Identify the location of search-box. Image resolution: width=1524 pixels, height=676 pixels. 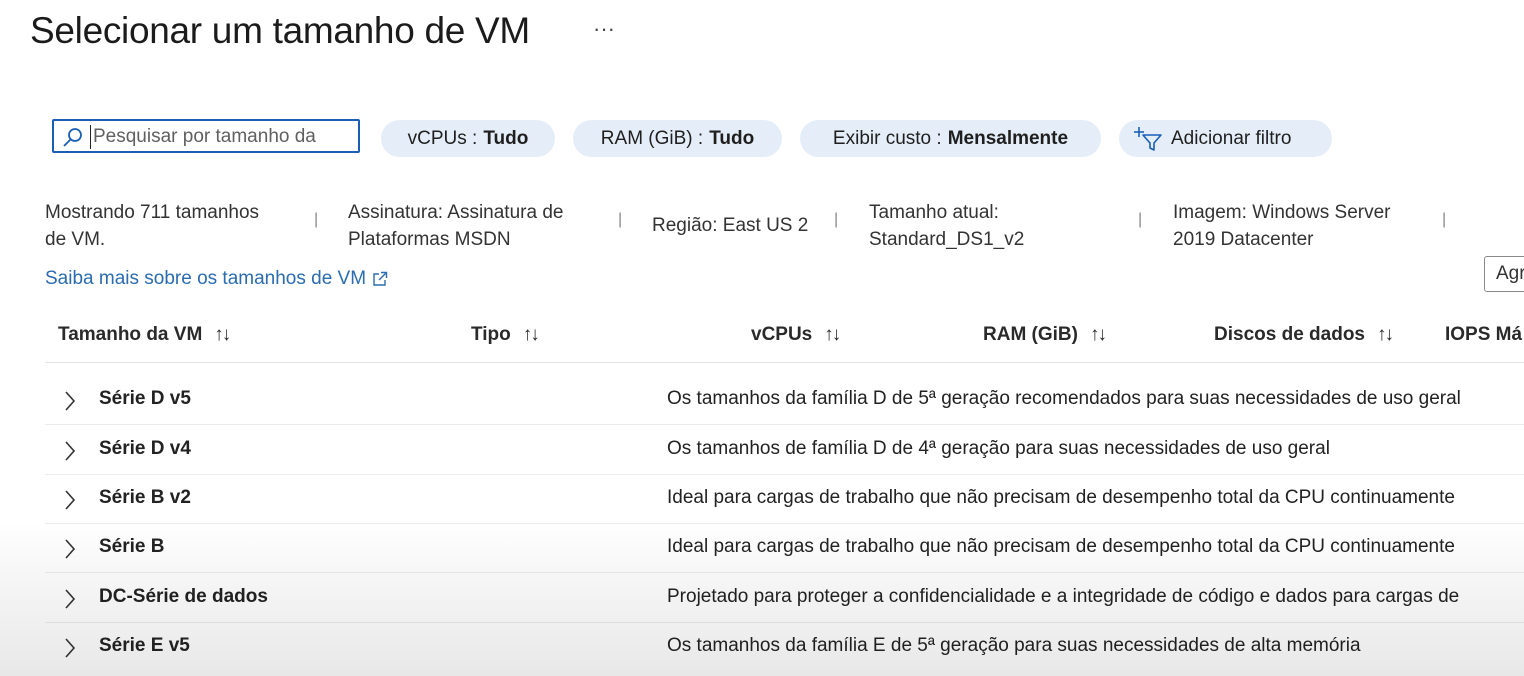
(206, 136).